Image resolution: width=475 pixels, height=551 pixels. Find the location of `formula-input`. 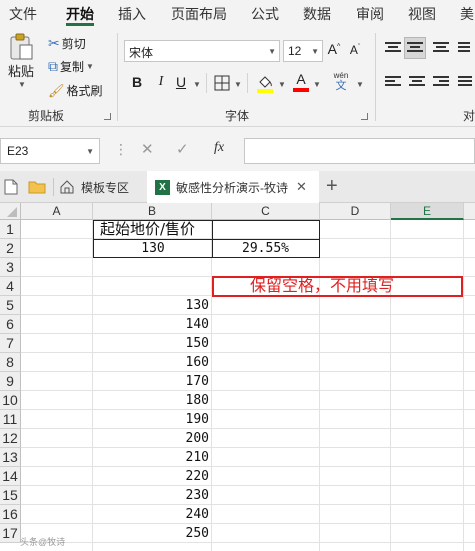

formula-input is located at coordinates (359, 151).